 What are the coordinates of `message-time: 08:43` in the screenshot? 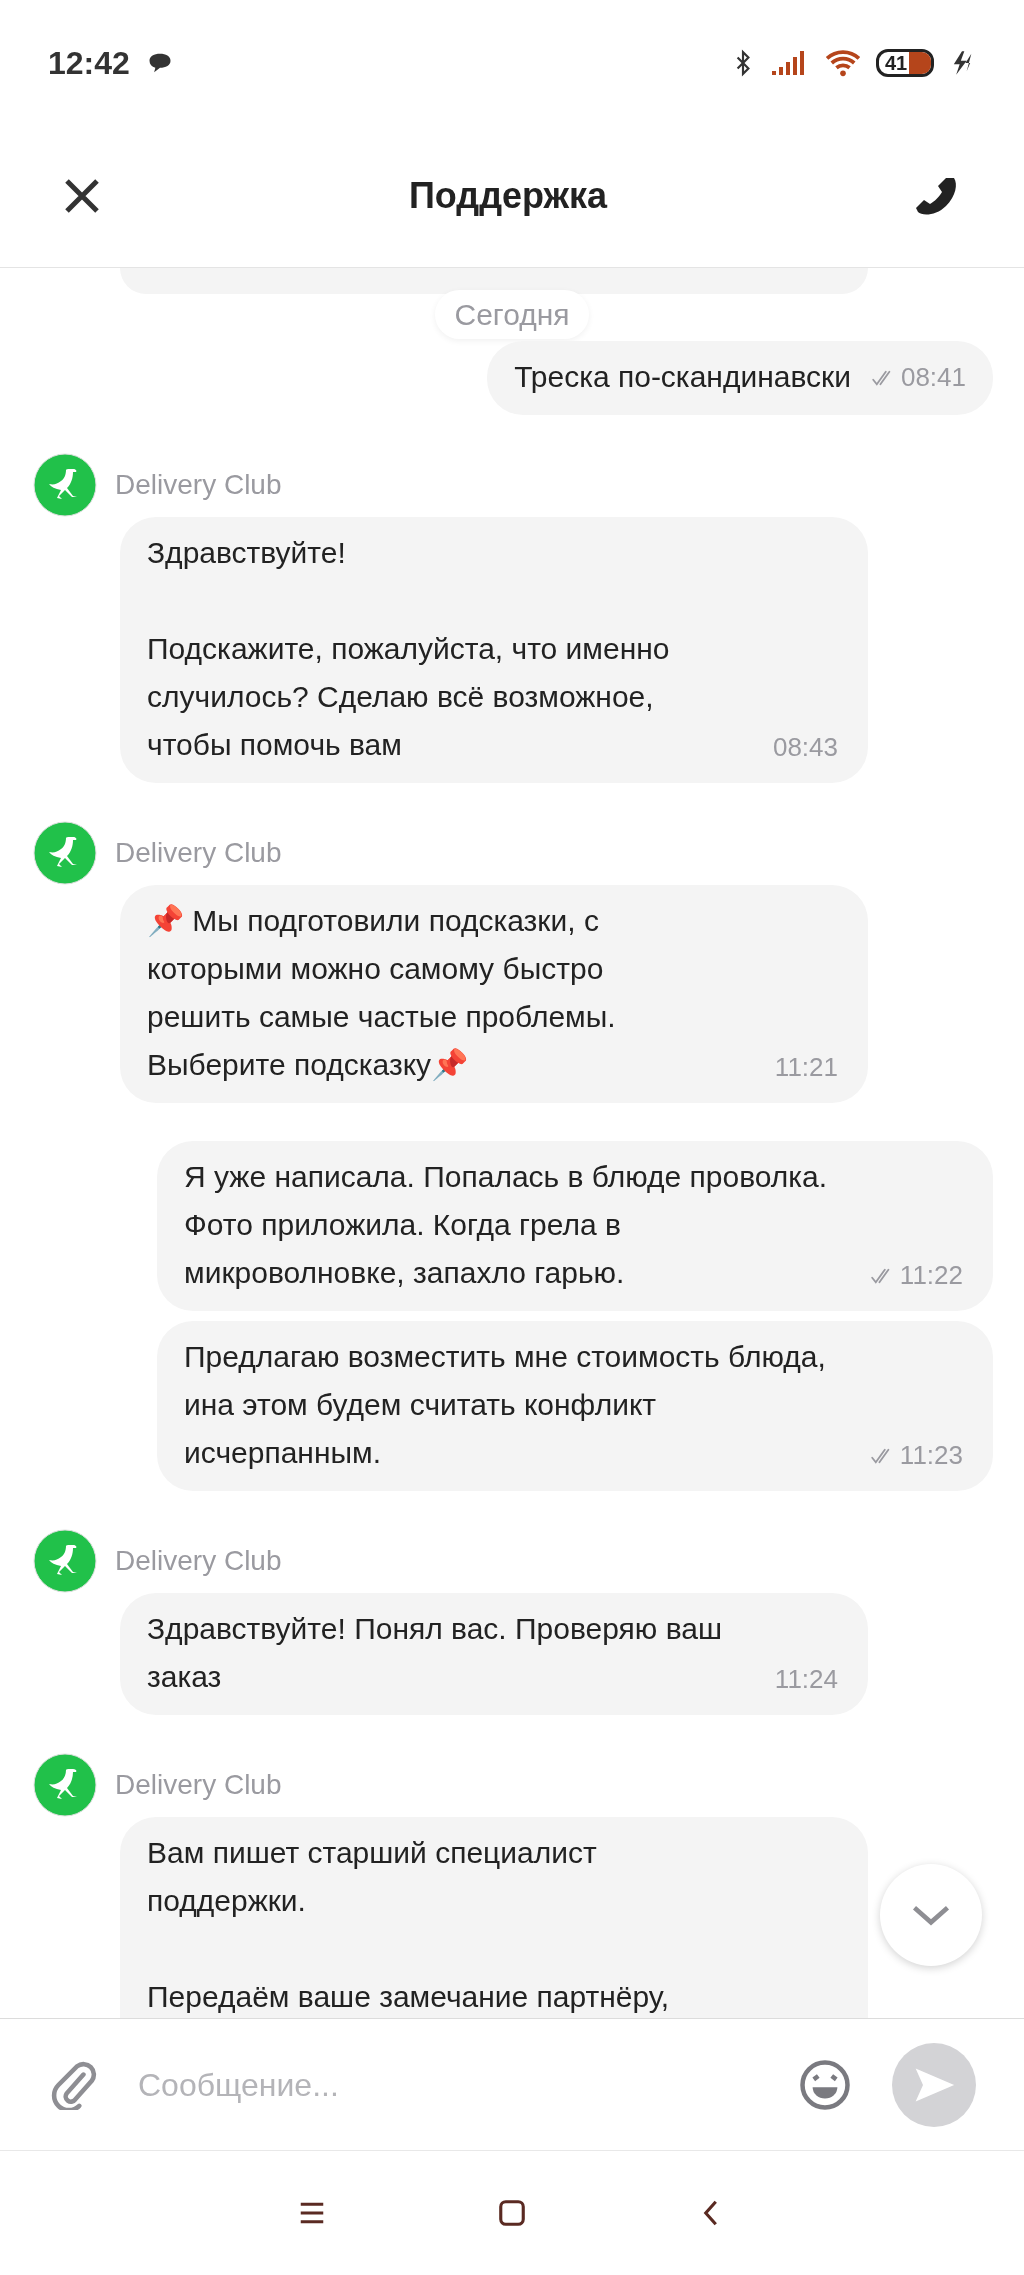 It's located at (805, 747).